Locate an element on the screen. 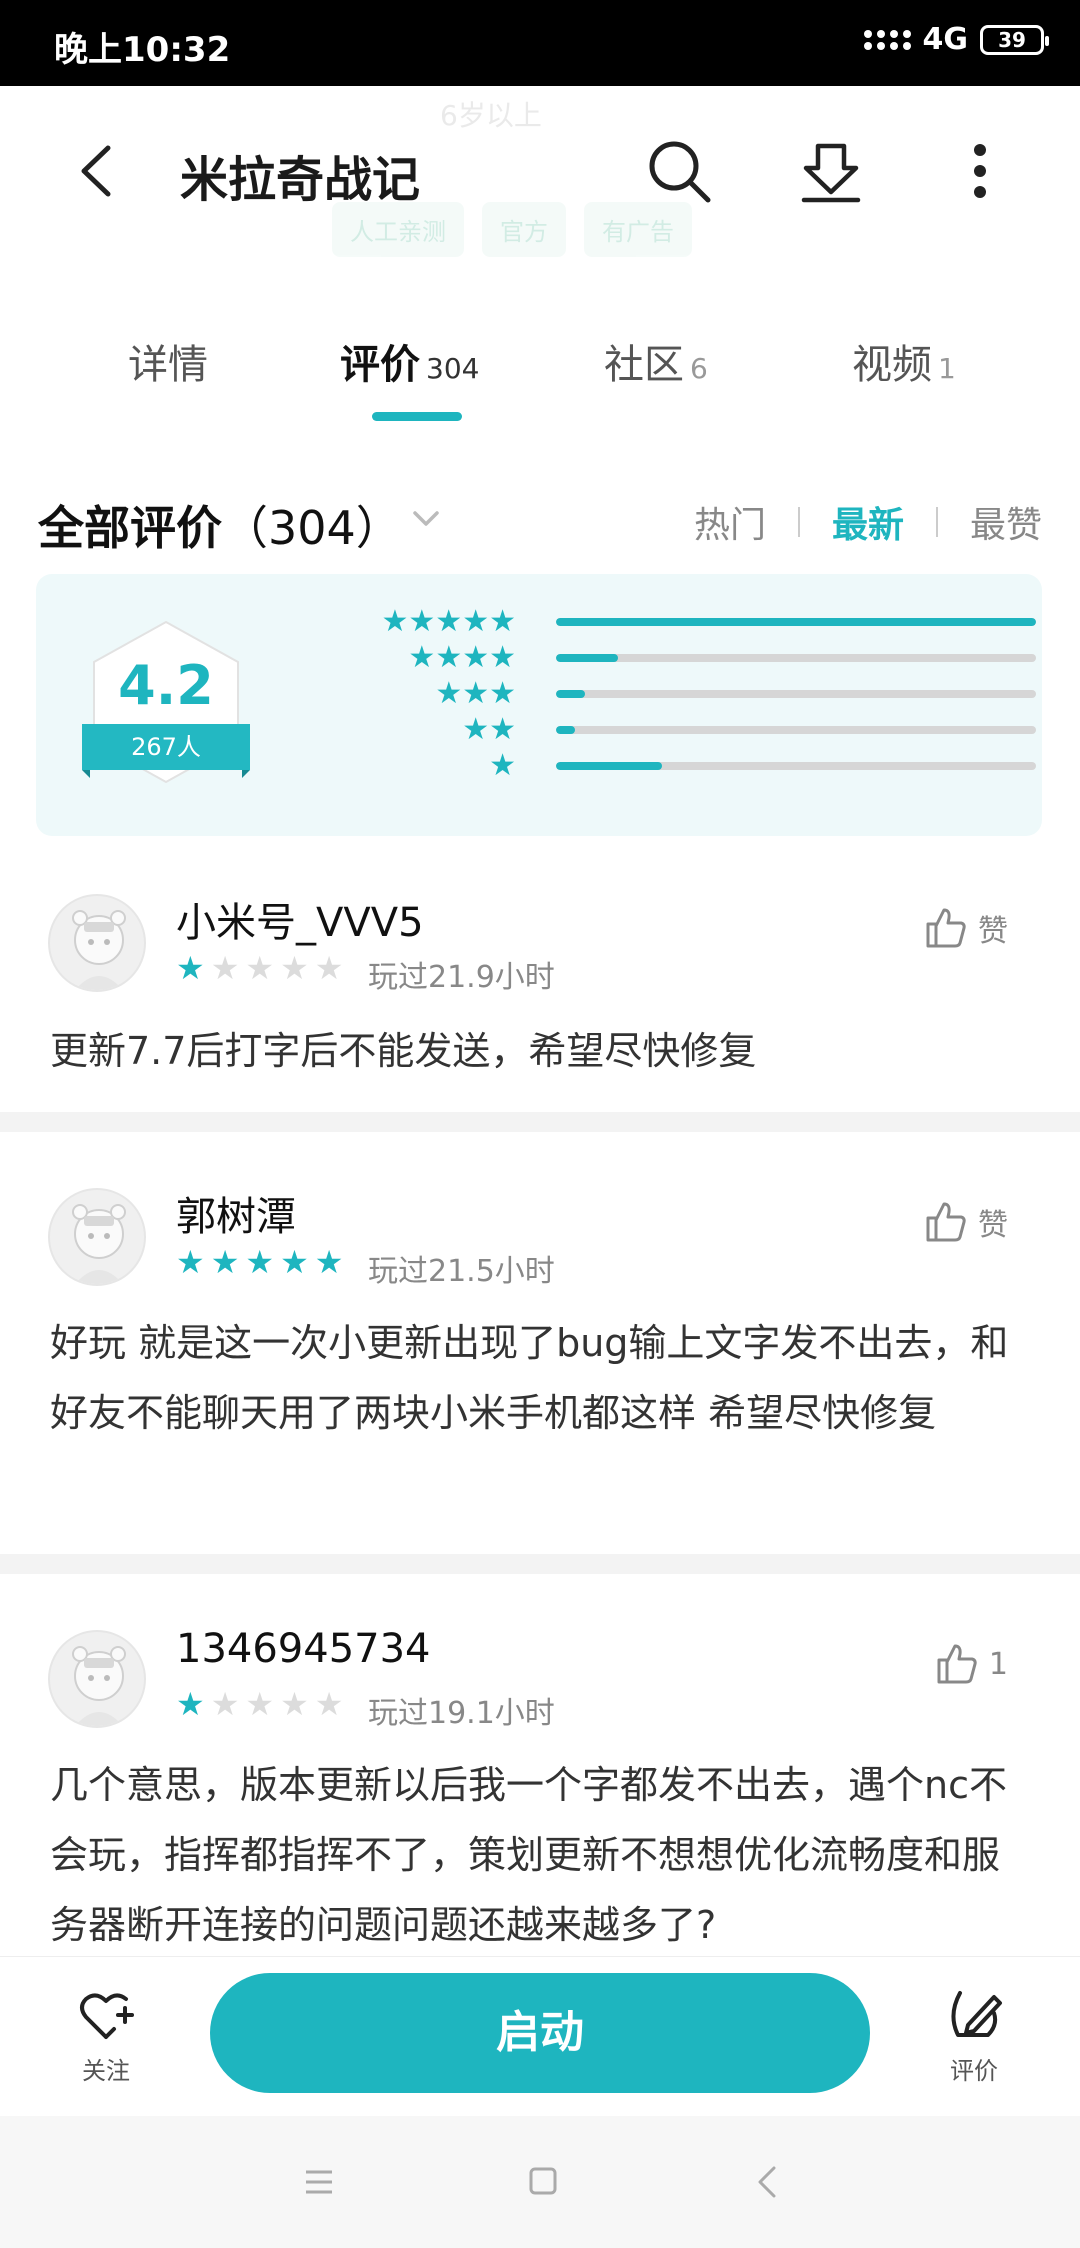 This screenshot has height=2248, width=1080. rater-count: 267人 is located at coordinates (166, 751).